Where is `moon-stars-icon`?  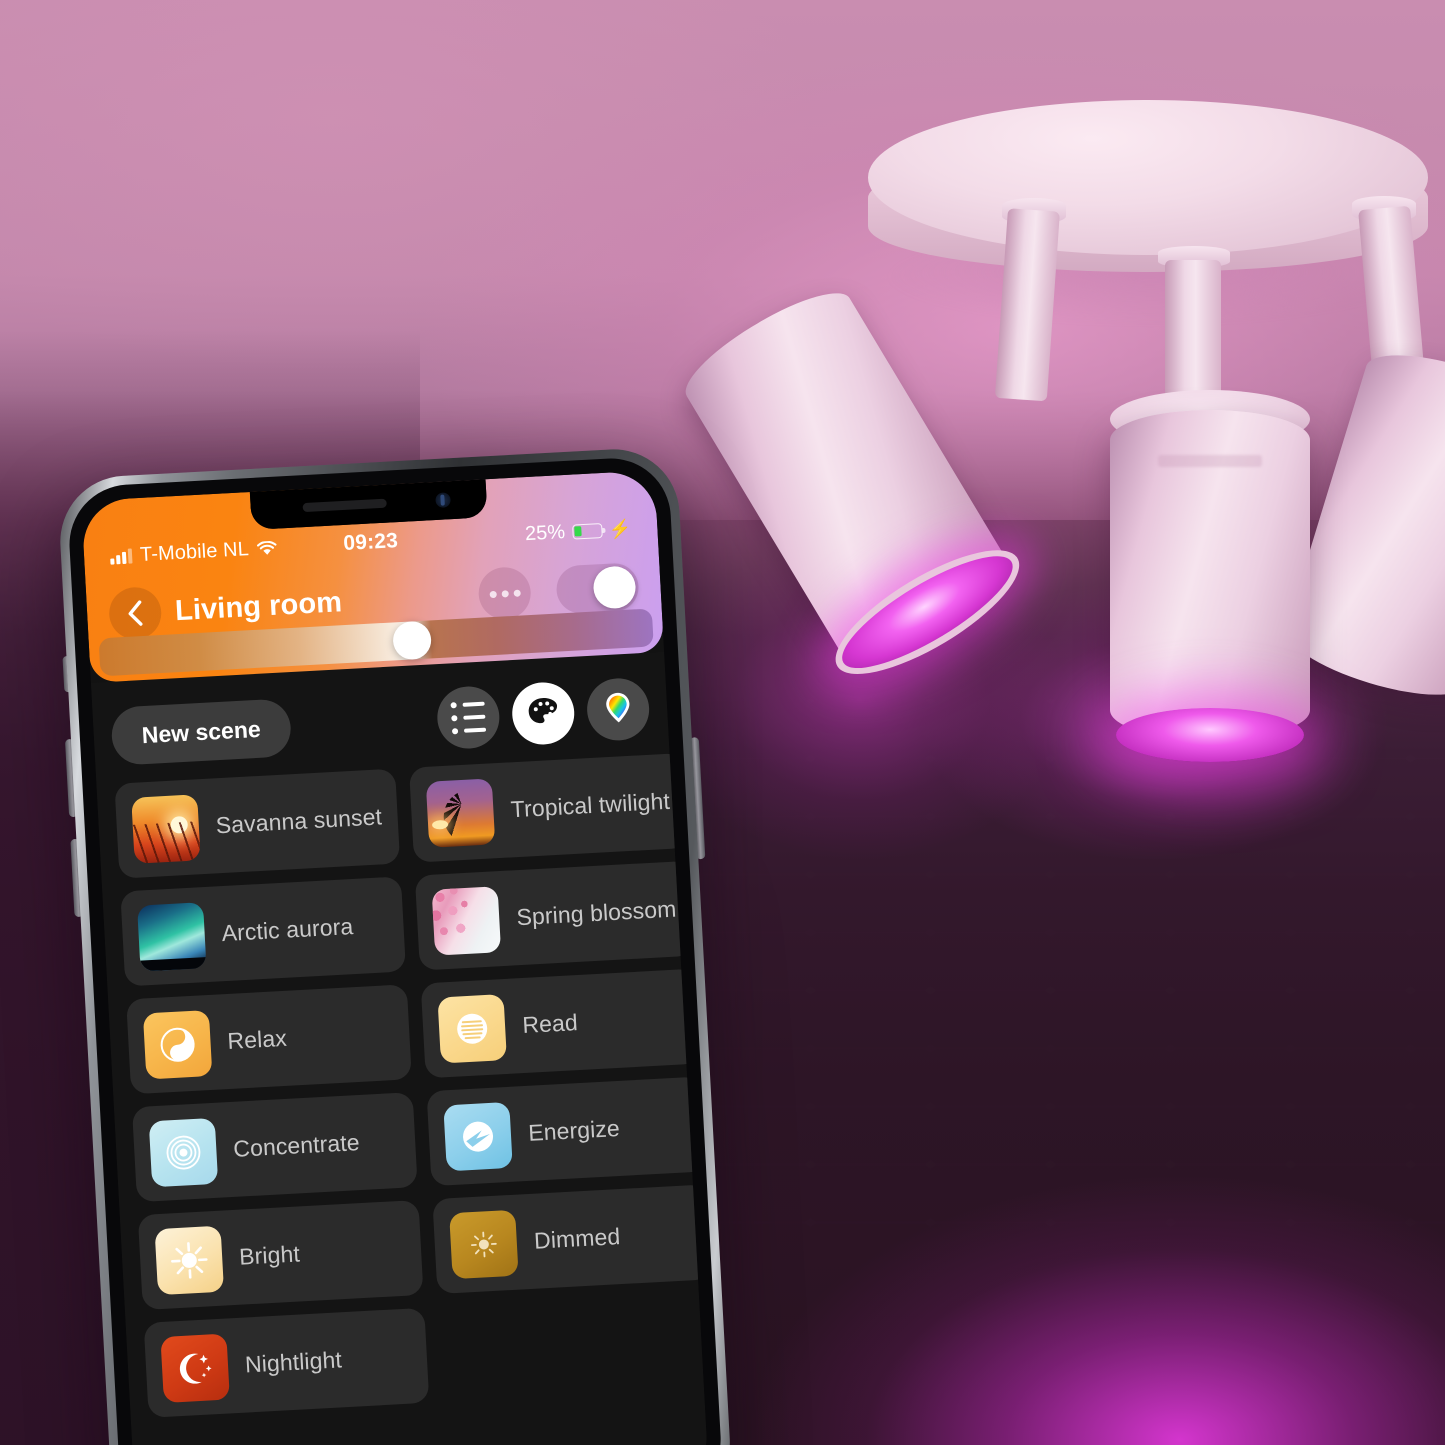 moon-stars-icon is located at coordinates (194, 1367).